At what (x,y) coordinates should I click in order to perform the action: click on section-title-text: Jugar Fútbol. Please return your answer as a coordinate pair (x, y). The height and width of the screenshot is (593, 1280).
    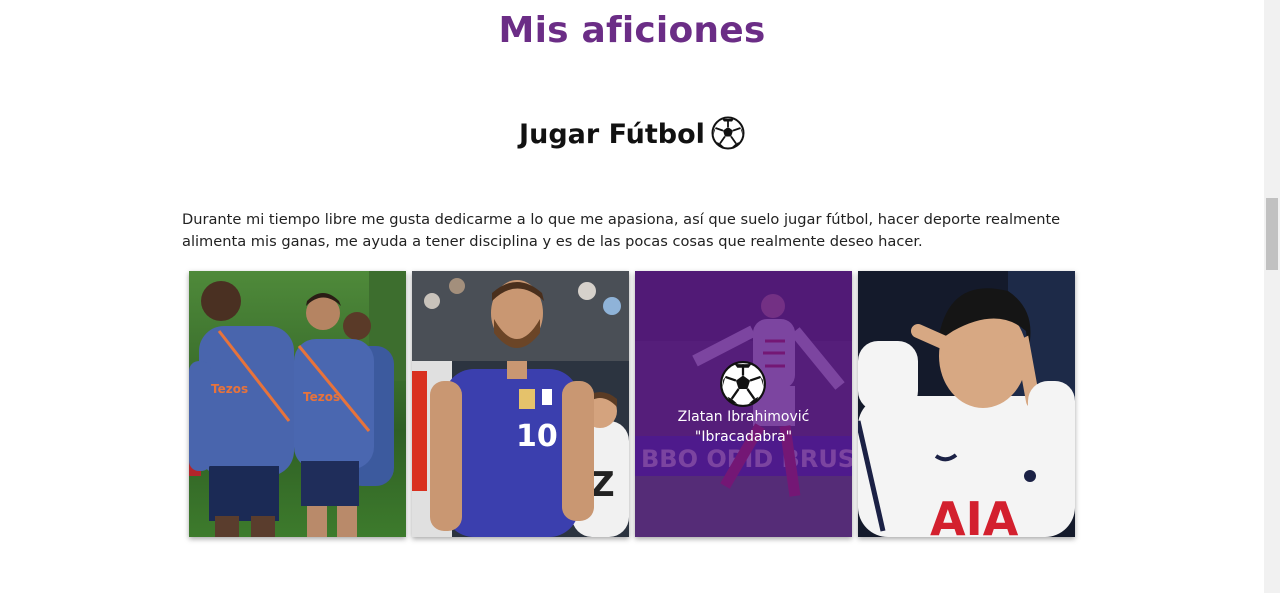
    Looking at the image, I should click on (612, 134).